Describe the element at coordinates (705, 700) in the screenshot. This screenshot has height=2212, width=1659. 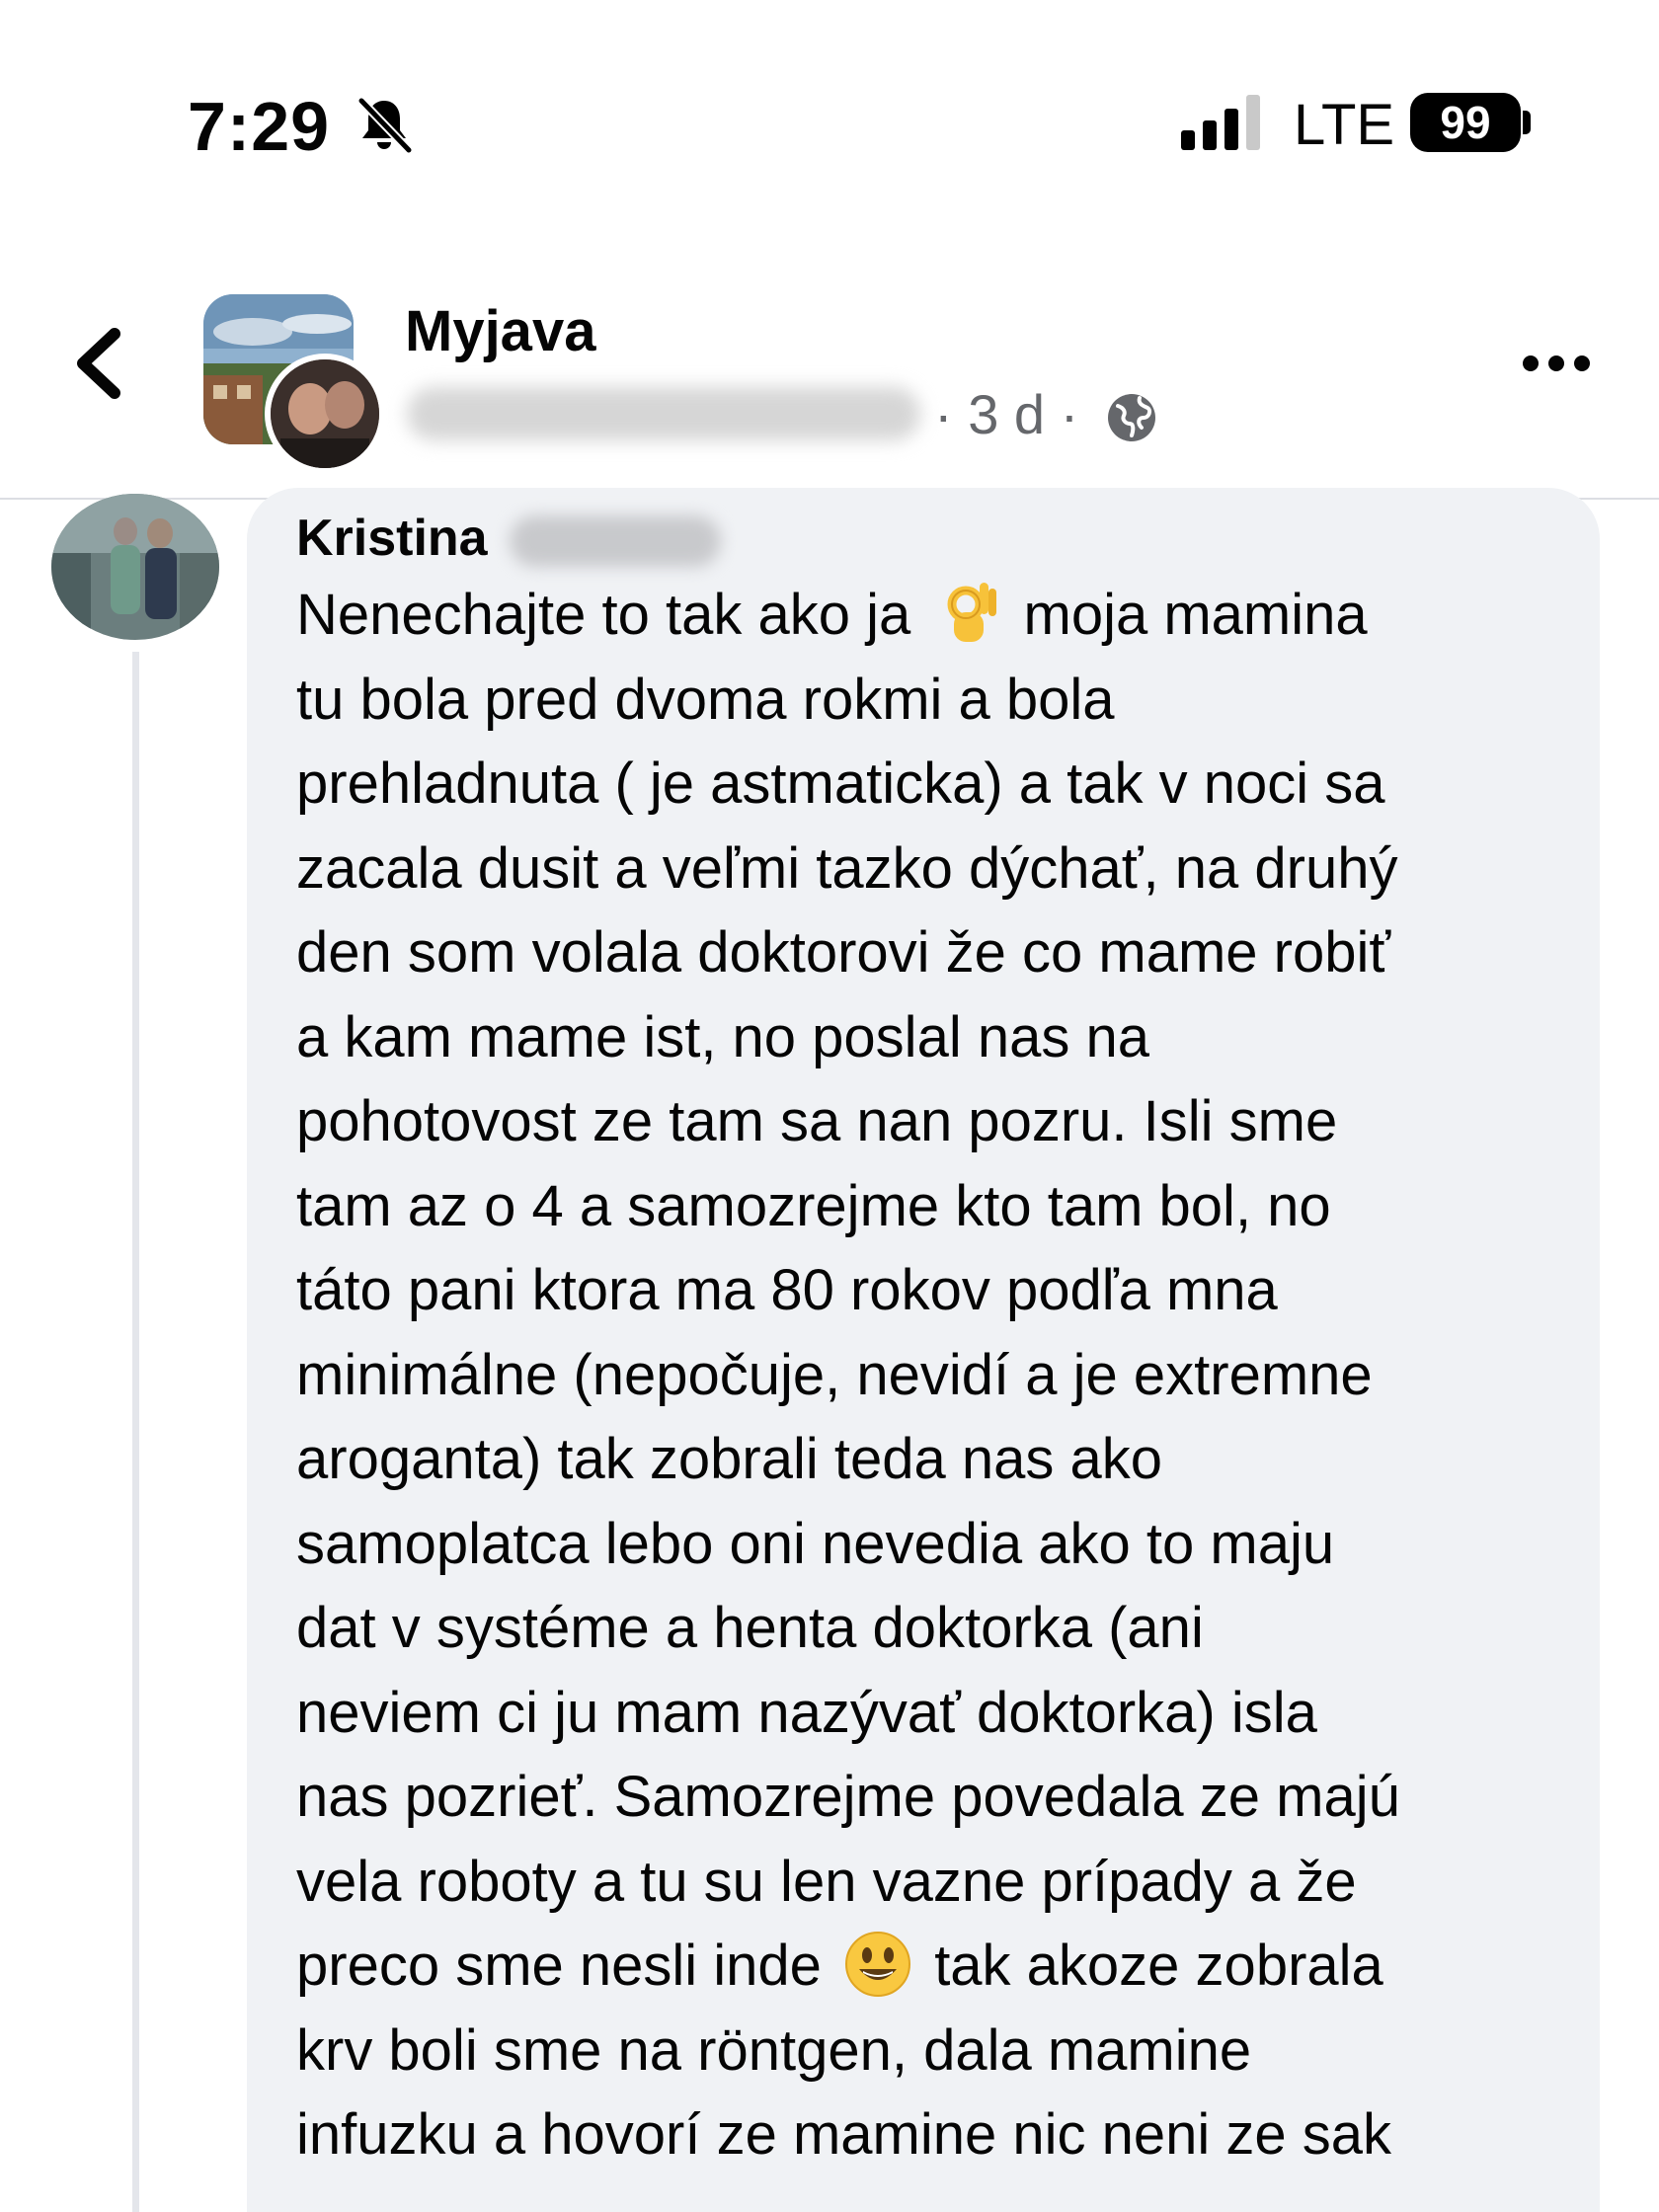
I see `comment-line: tu bola pred dvoma rokmi a bola` at that location.